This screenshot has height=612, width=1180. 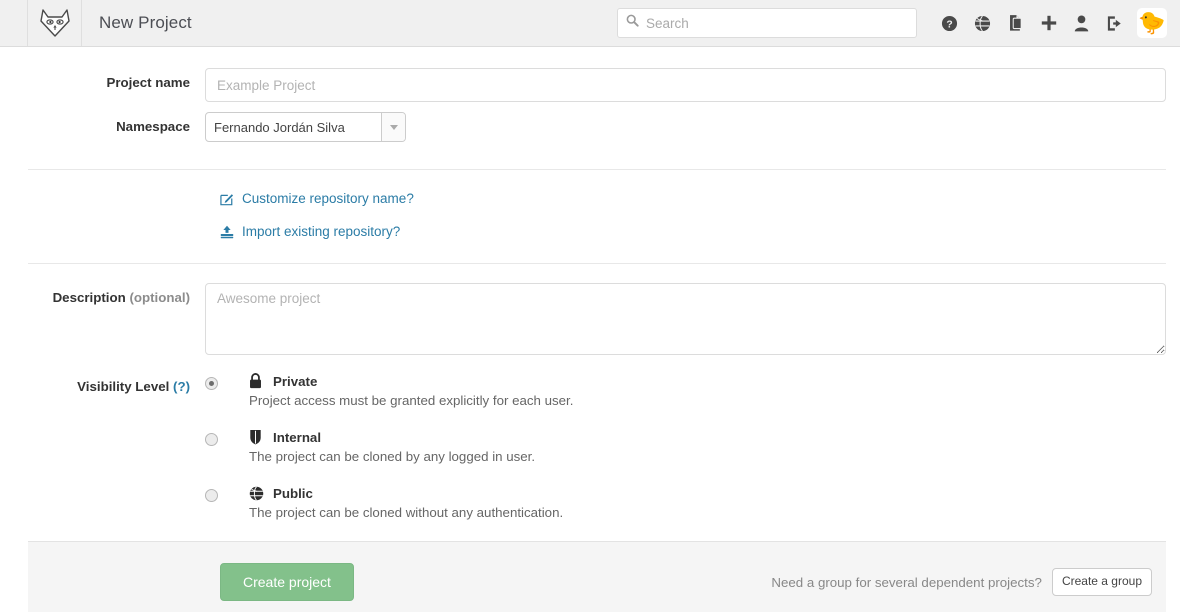 What do you see at coordinates (295, 381) in the screenshot?
I see `visibility-private-name: Private` at bounding box center [295, 381].